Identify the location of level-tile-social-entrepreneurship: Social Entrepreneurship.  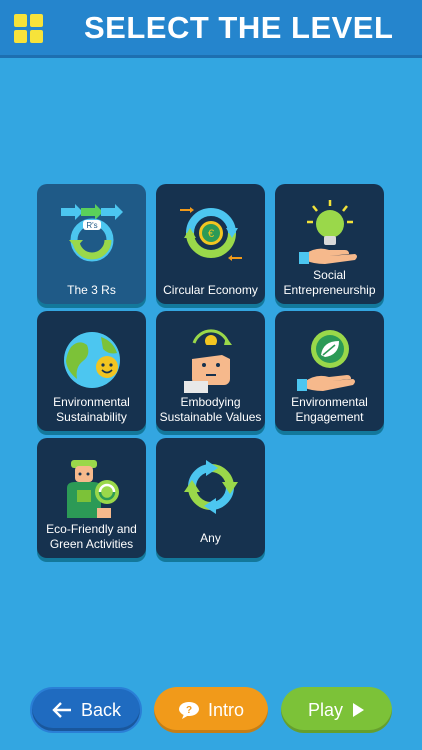
(329, 244).